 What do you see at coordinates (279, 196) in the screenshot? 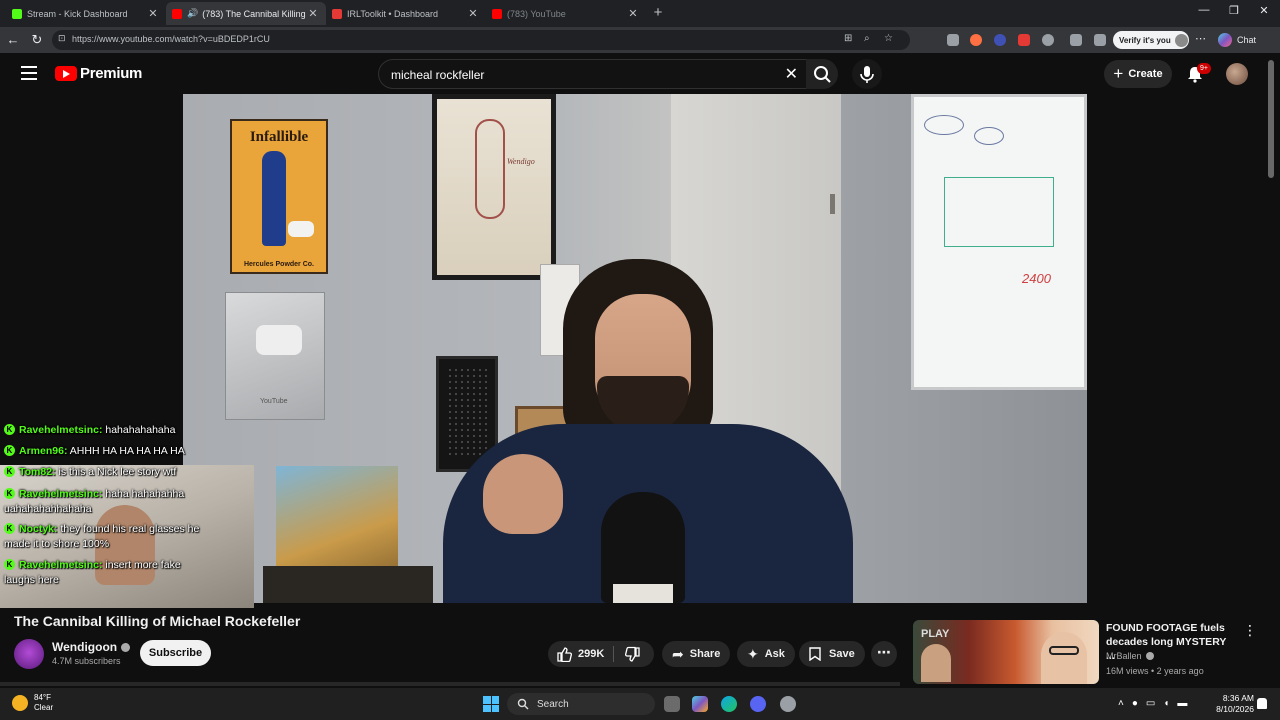
I see `infallible-poster: Infallible Hercules Powder Co.` at bounding box center [279, 196].